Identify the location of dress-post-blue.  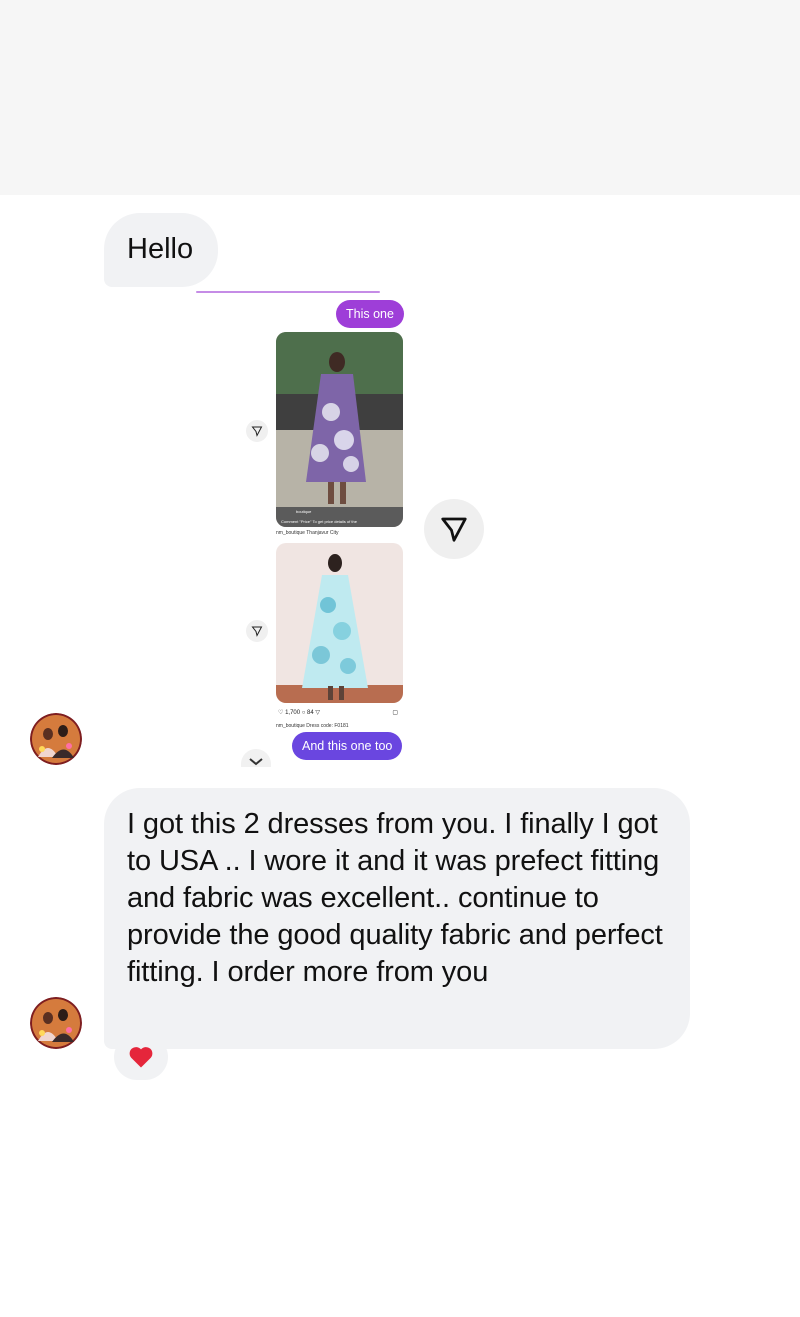
(339, 623).